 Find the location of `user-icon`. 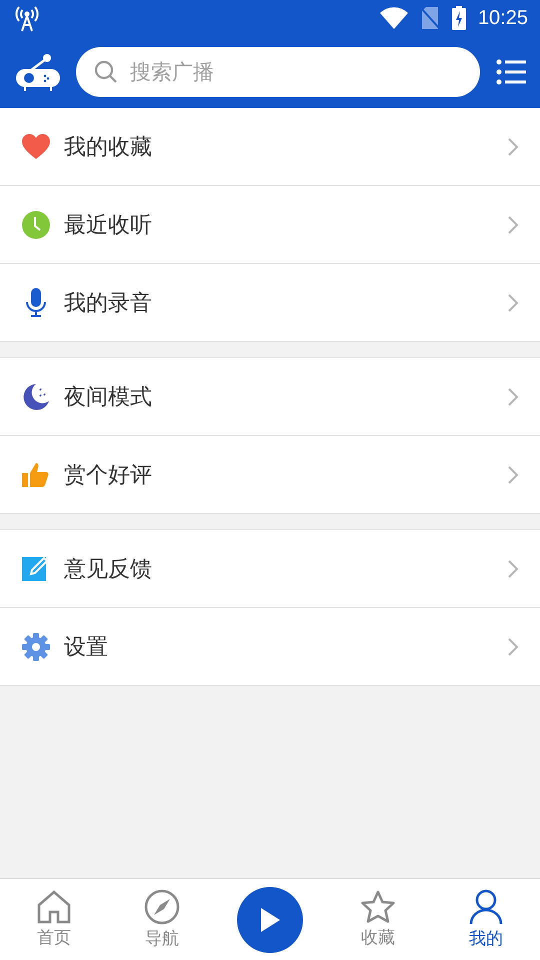

user-icon is located at coordinates (486, 907).